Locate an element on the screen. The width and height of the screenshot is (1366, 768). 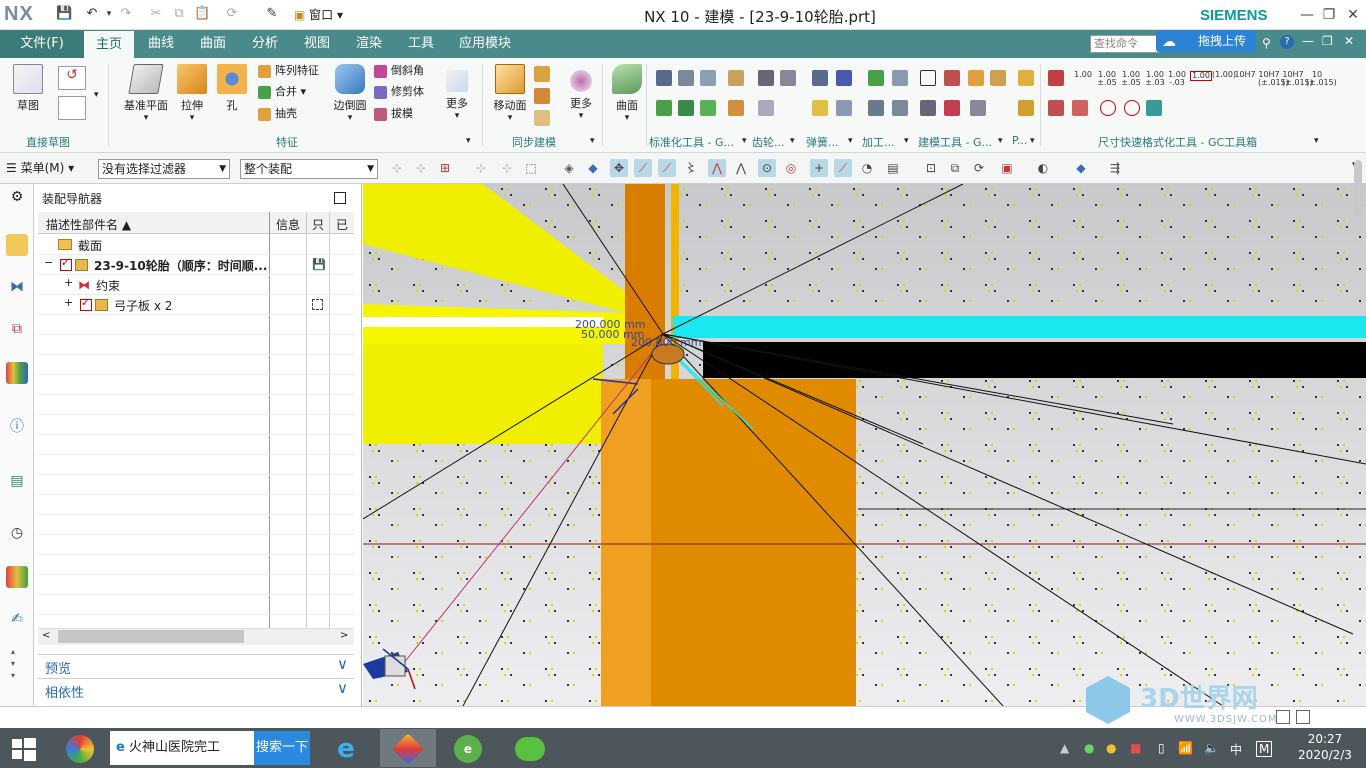
taskbar-app-pinwheel is located at coordinates (80, 748).